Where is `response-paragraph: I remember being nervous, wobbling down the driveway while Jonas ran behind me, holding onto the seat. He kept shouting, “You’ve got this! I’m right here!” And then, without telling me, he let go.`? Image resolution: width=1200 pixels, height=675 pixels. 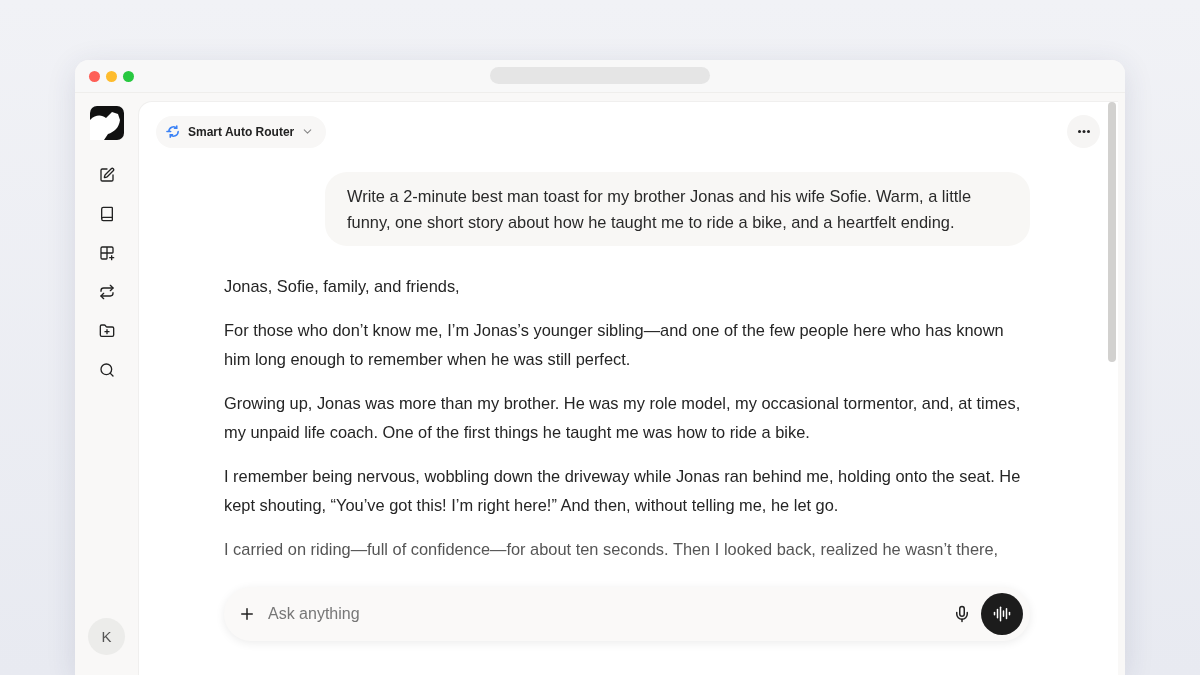 response-paragraph: I remember being nervous, wobbling down the driveway while Jonas ran behind me, holding onto the seat. He kept shouting, “You’ve got this! I’m right here!” And then, without telling me, he let go. is located at coordinates (623, 491).